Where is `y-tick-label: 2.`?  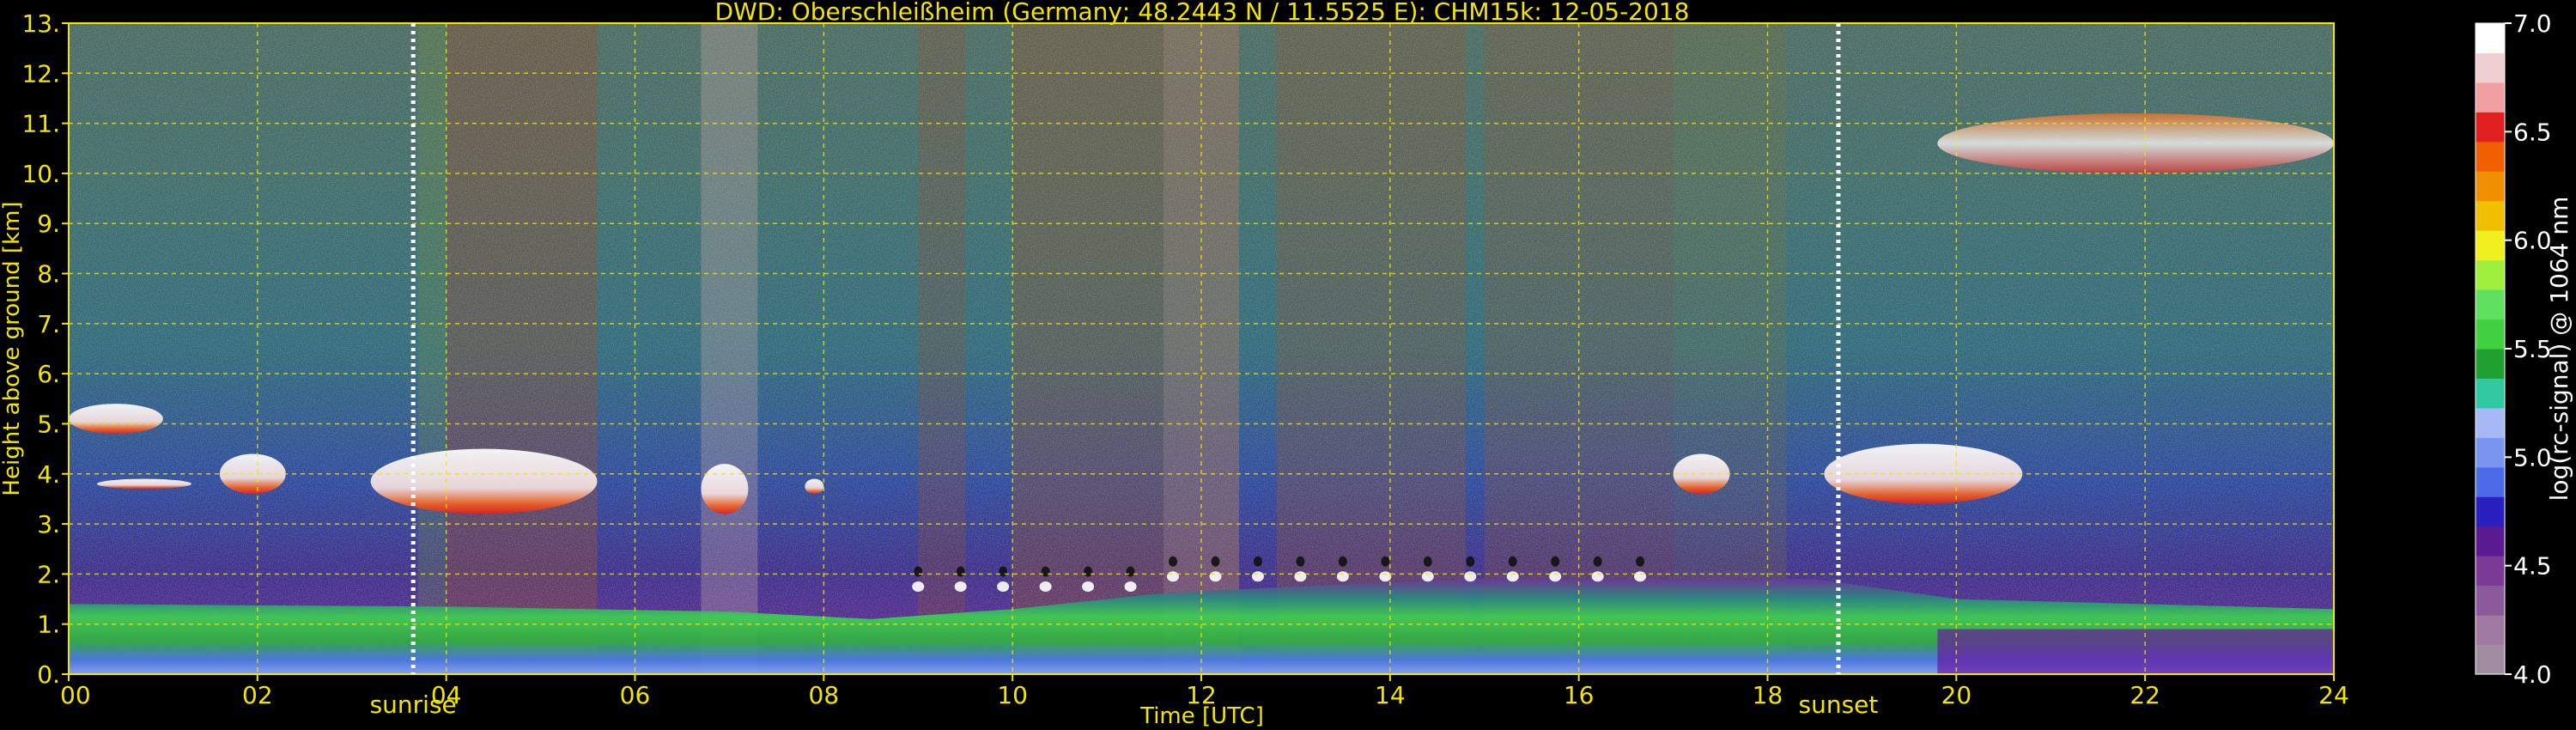
y-tick-label: 2. is located at coordinates (48, 574).